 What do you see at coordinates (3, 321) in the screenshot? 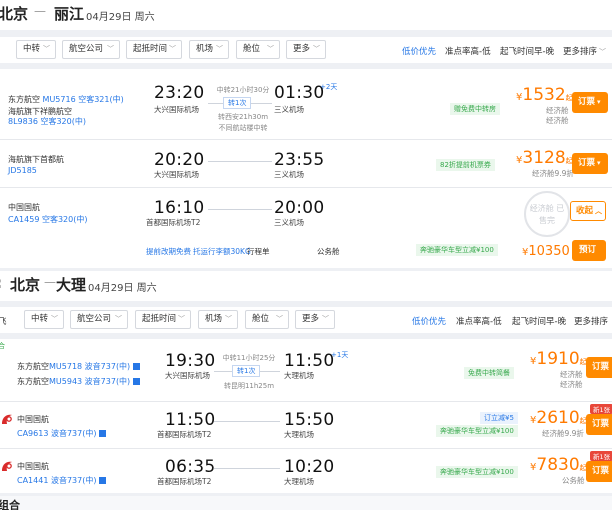
I see `direct-flight-filter: 飞` at bounding box center [3, 321].